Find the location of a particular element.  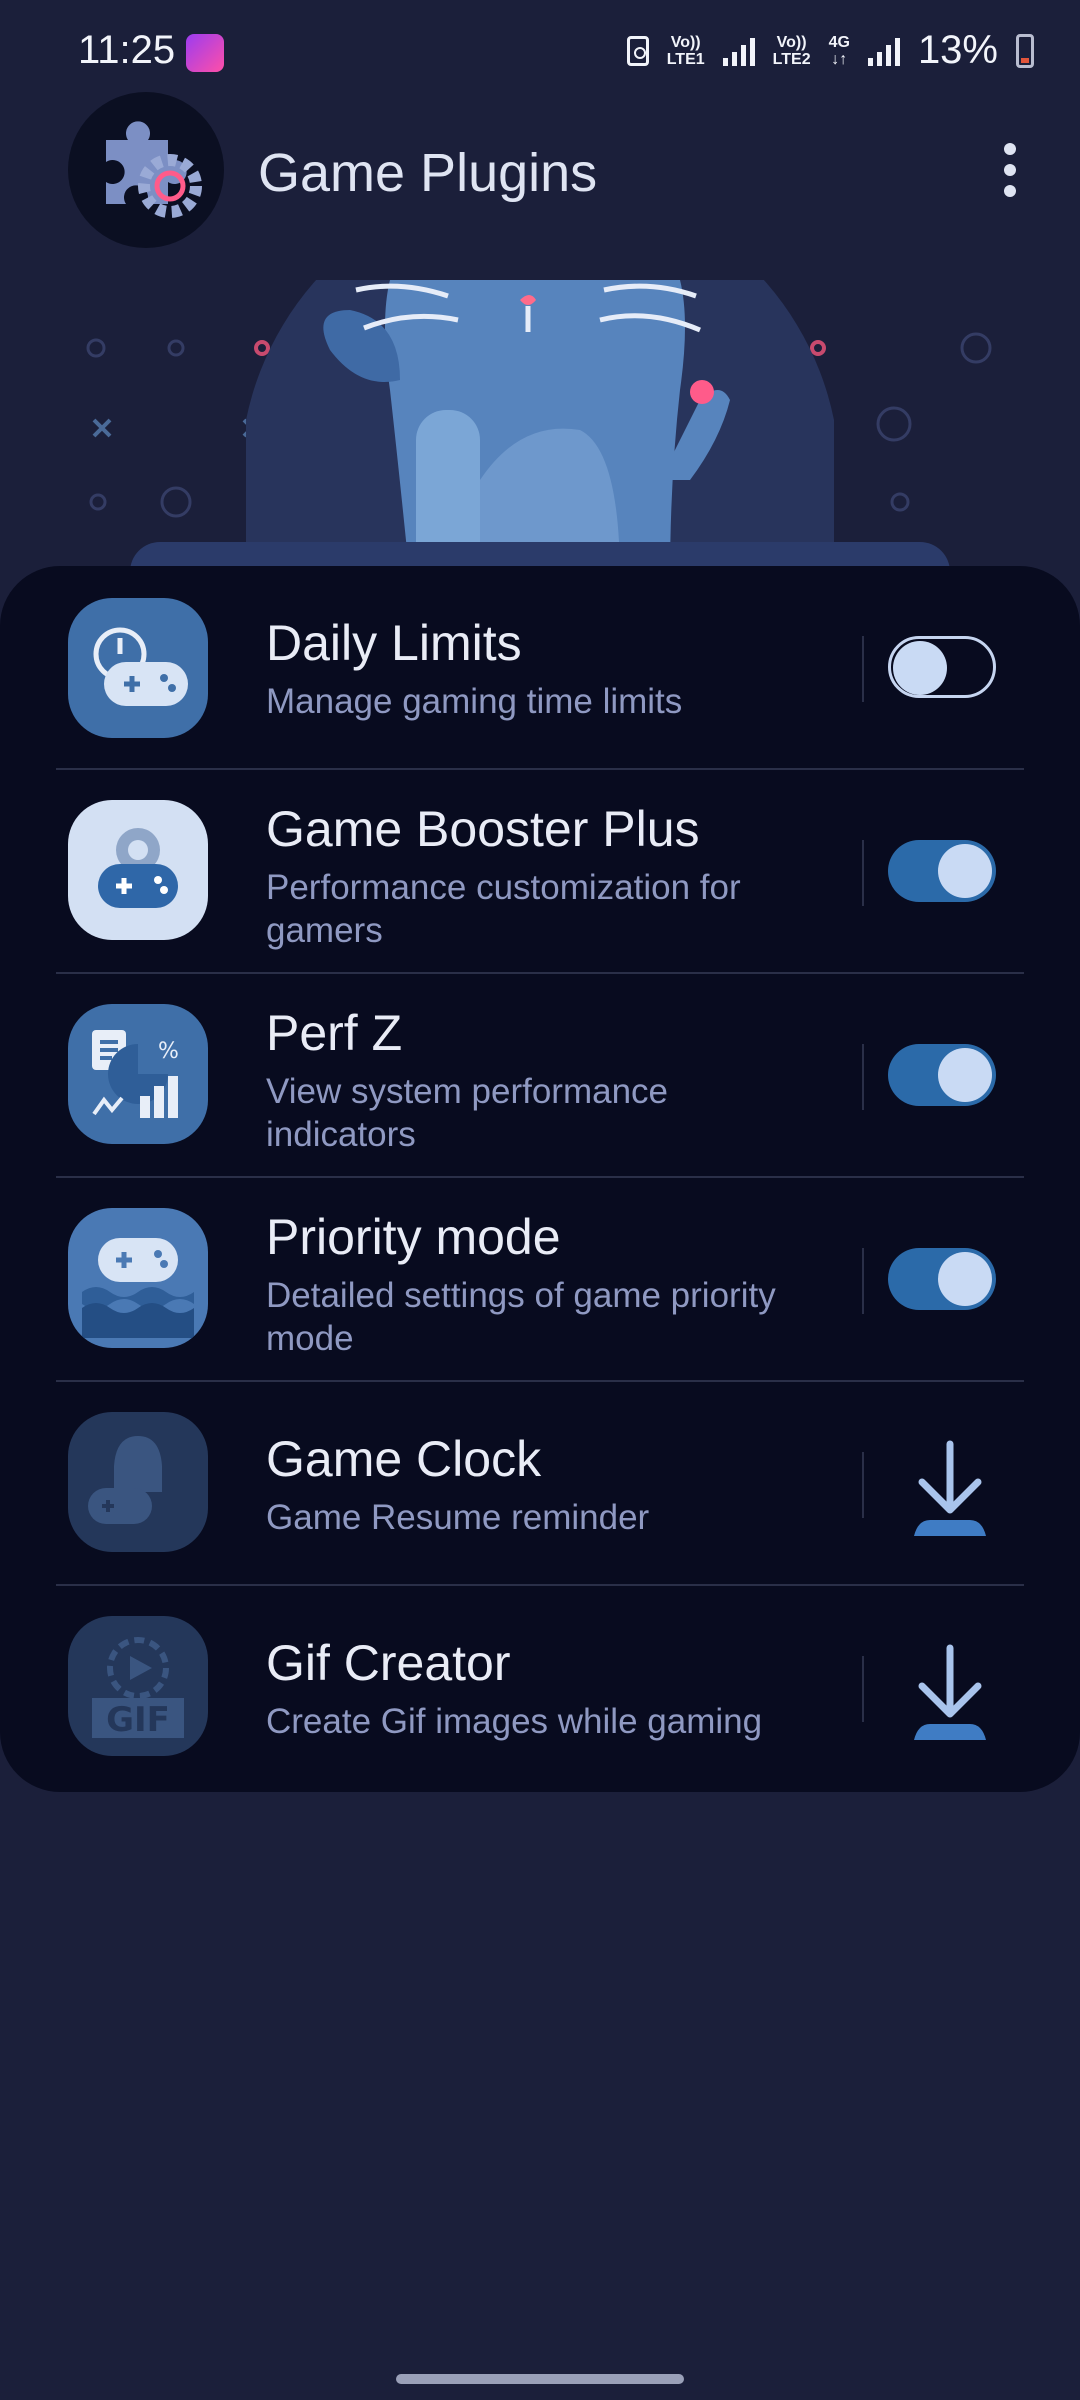

notification-app-icon is located at coordinates (205, 53).